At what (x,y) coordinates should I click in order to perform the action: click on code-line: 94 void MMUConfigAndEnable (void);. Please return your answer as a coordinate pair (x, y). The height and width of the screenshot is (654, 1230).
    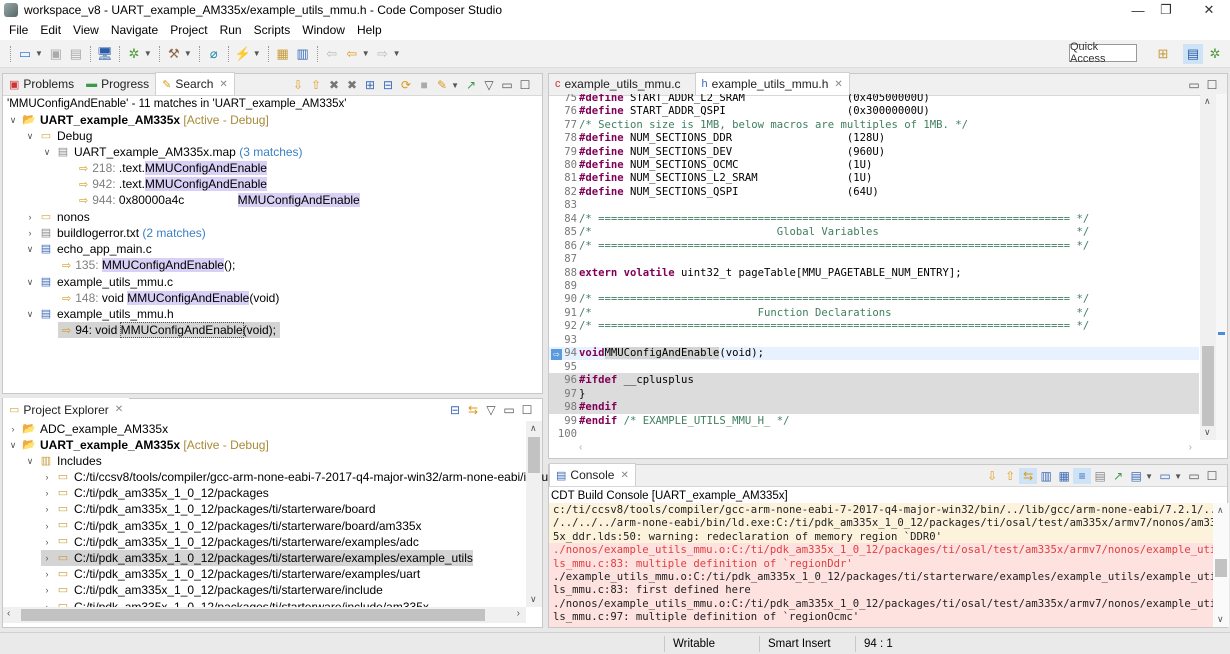
    Looking at the image, I should click on (874, 353).